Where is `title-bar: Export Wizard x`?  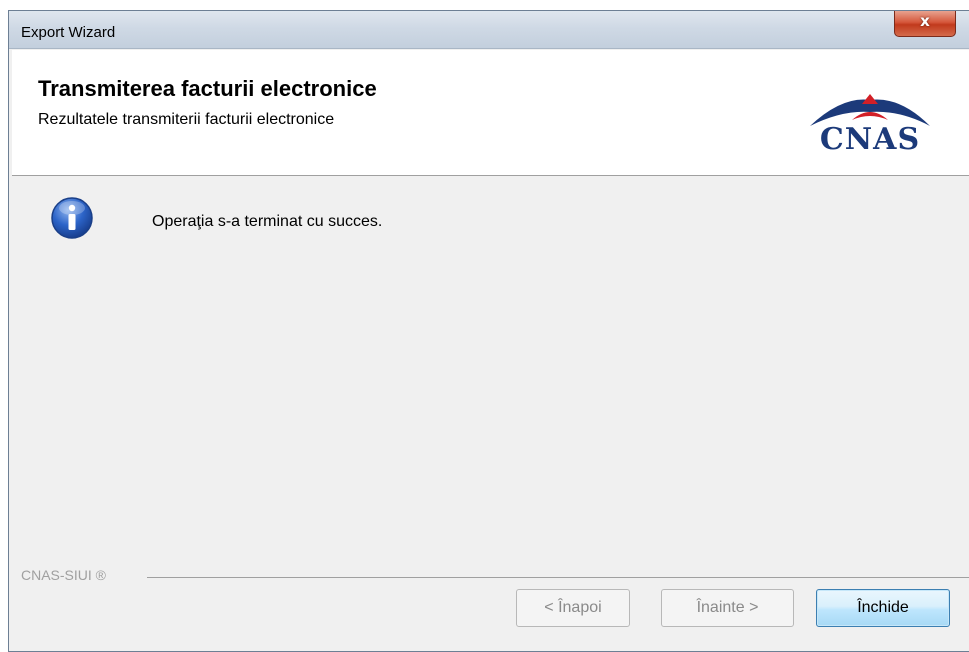
title-bar: Export Wizard x is located at coordinates (489, 30).